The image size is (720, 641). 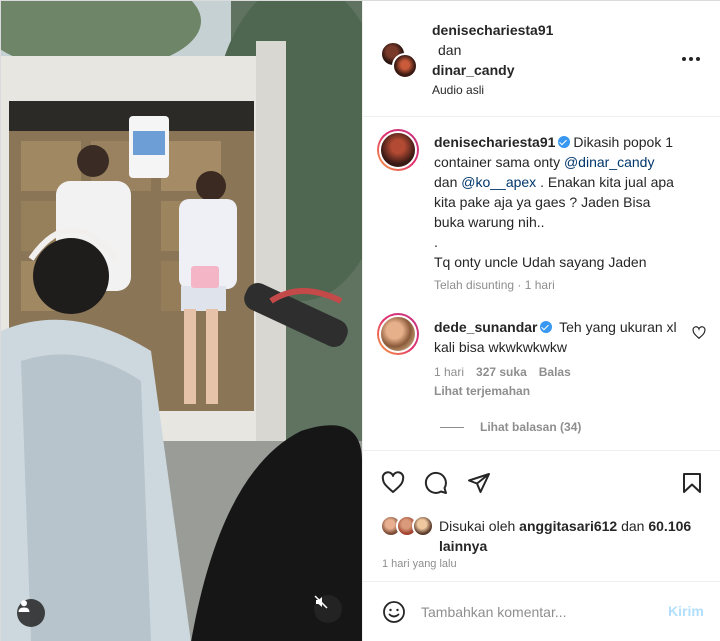 What do you see at coordinates (449, 372) in the screenshot?
I see `comment-time: 1 hari` at bounding box center [449, 372].